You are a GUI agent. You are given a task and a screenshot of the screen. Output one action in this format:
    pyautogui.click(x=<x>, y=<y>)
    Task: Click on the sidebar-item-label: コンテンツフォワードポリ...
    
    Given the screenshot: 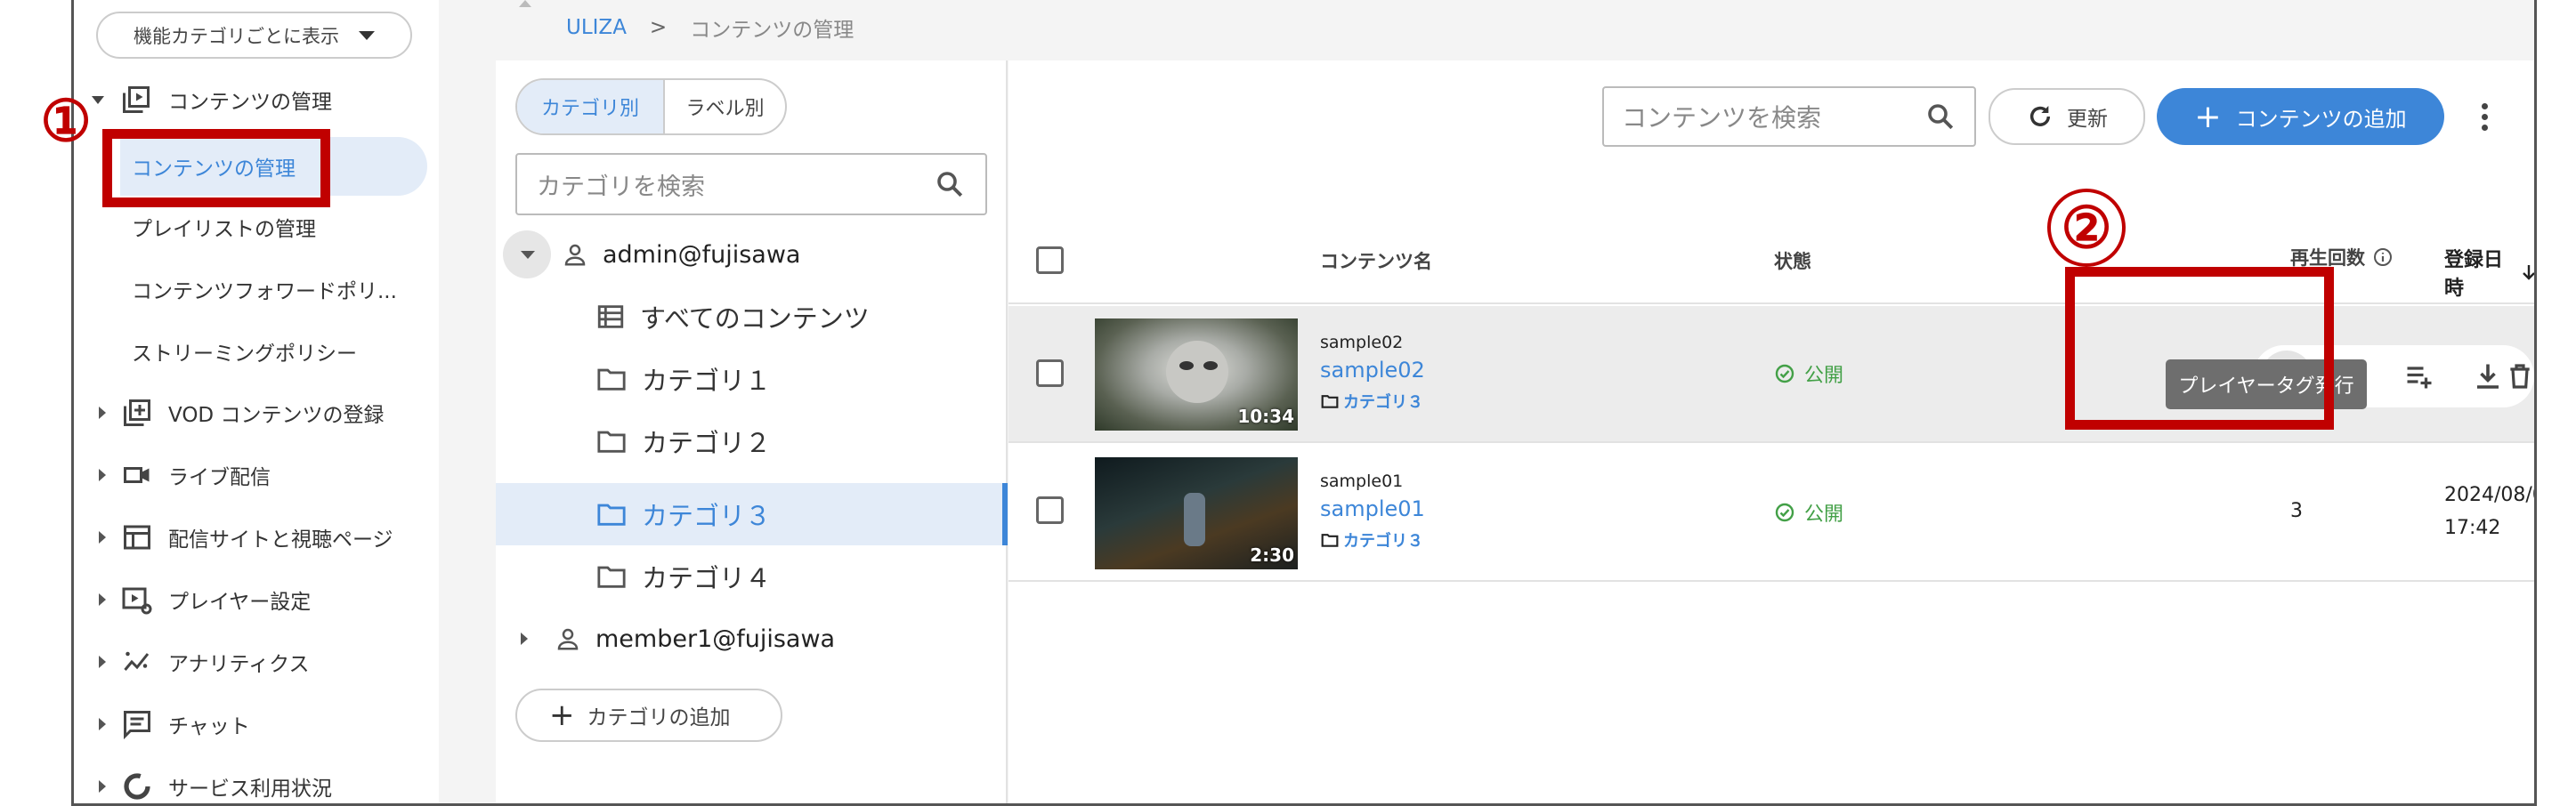 What is the action you would take?
    pyautogui.click(x=264, y=291)
    